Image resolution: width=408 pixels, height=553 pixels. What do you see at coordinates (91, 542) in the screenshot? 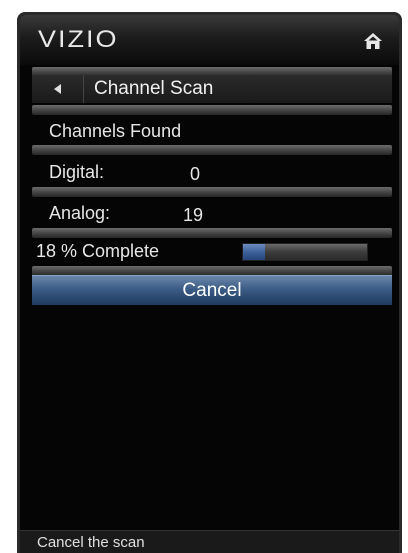
I see `help-text: Cancel the scan` at bounding box center [91, 542].